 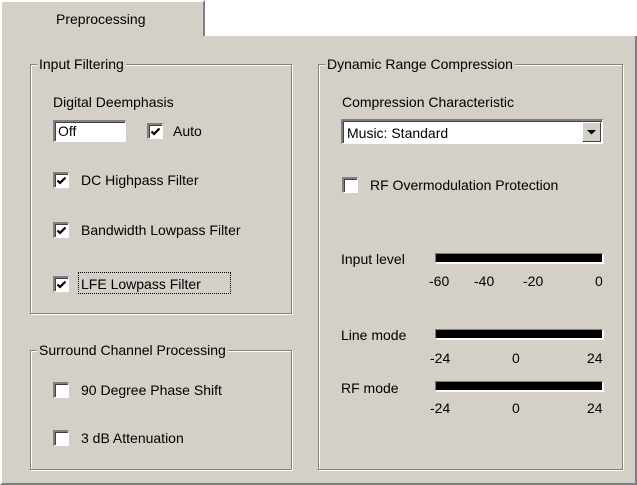 I want to click on auto-label: Auto, so click(x=187, y=131).